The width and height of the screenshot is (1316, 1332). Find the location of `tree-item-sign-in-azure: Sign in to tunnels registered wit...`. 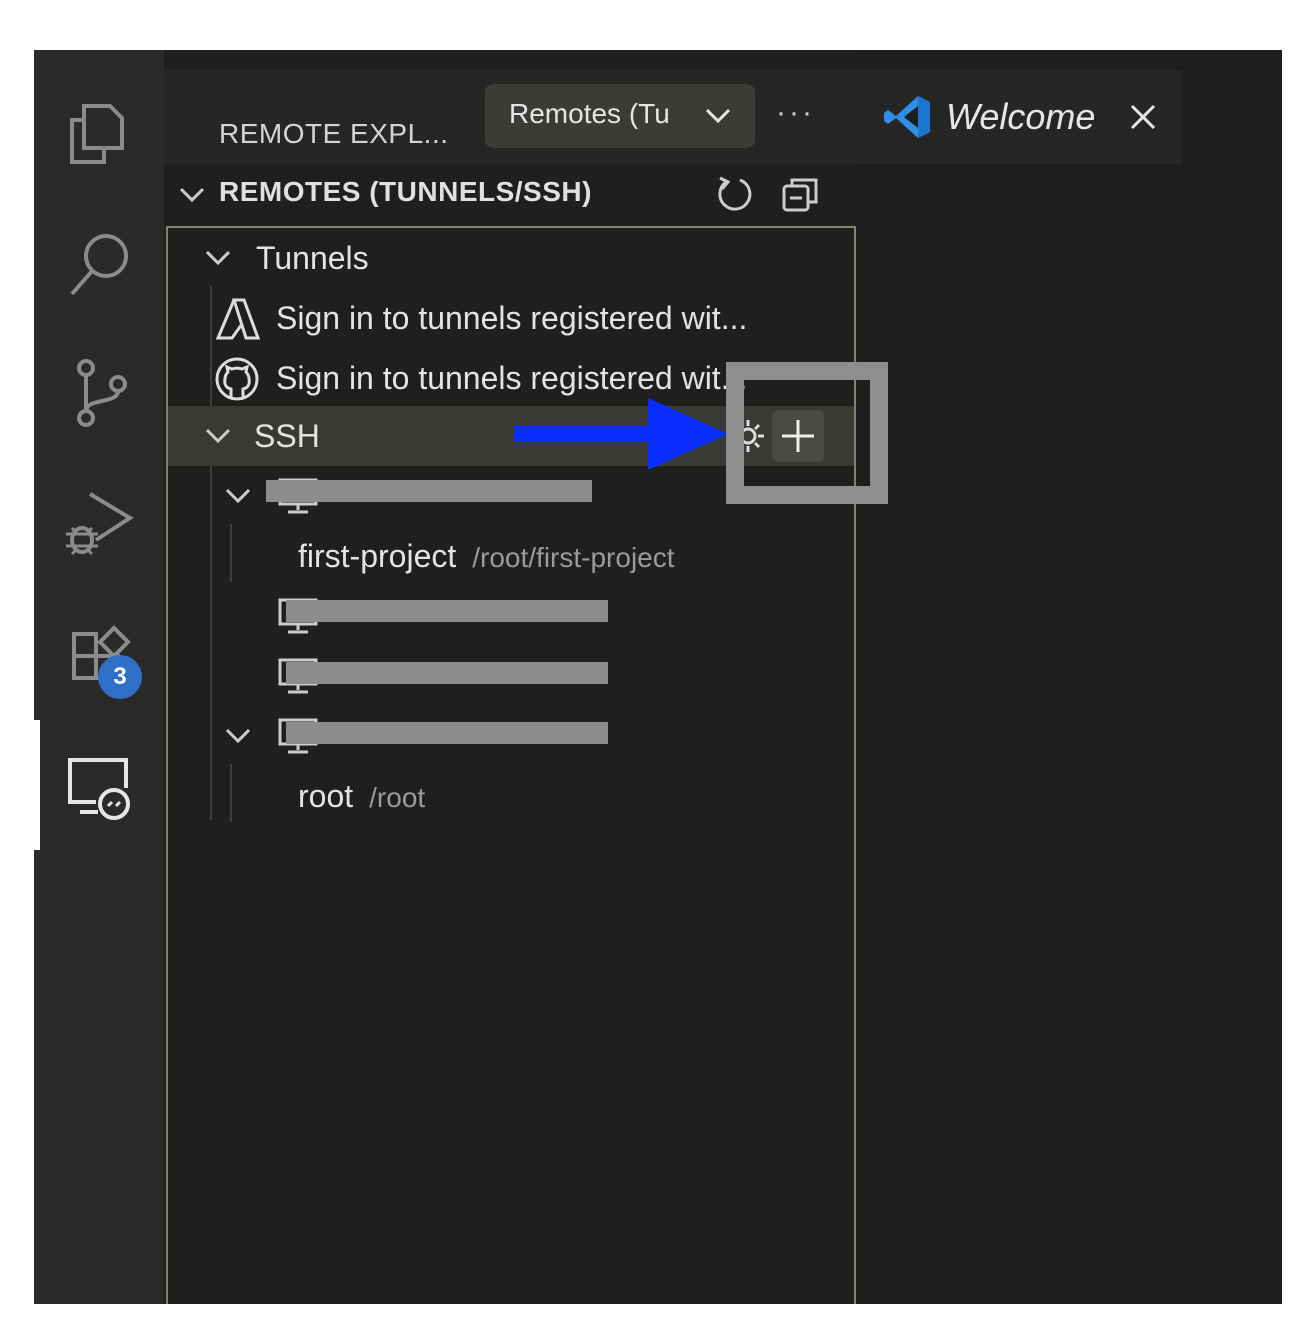

tree-item-sign-in-azure: Sign in to tunnels registered wit... is located at coordinates (511, 318).